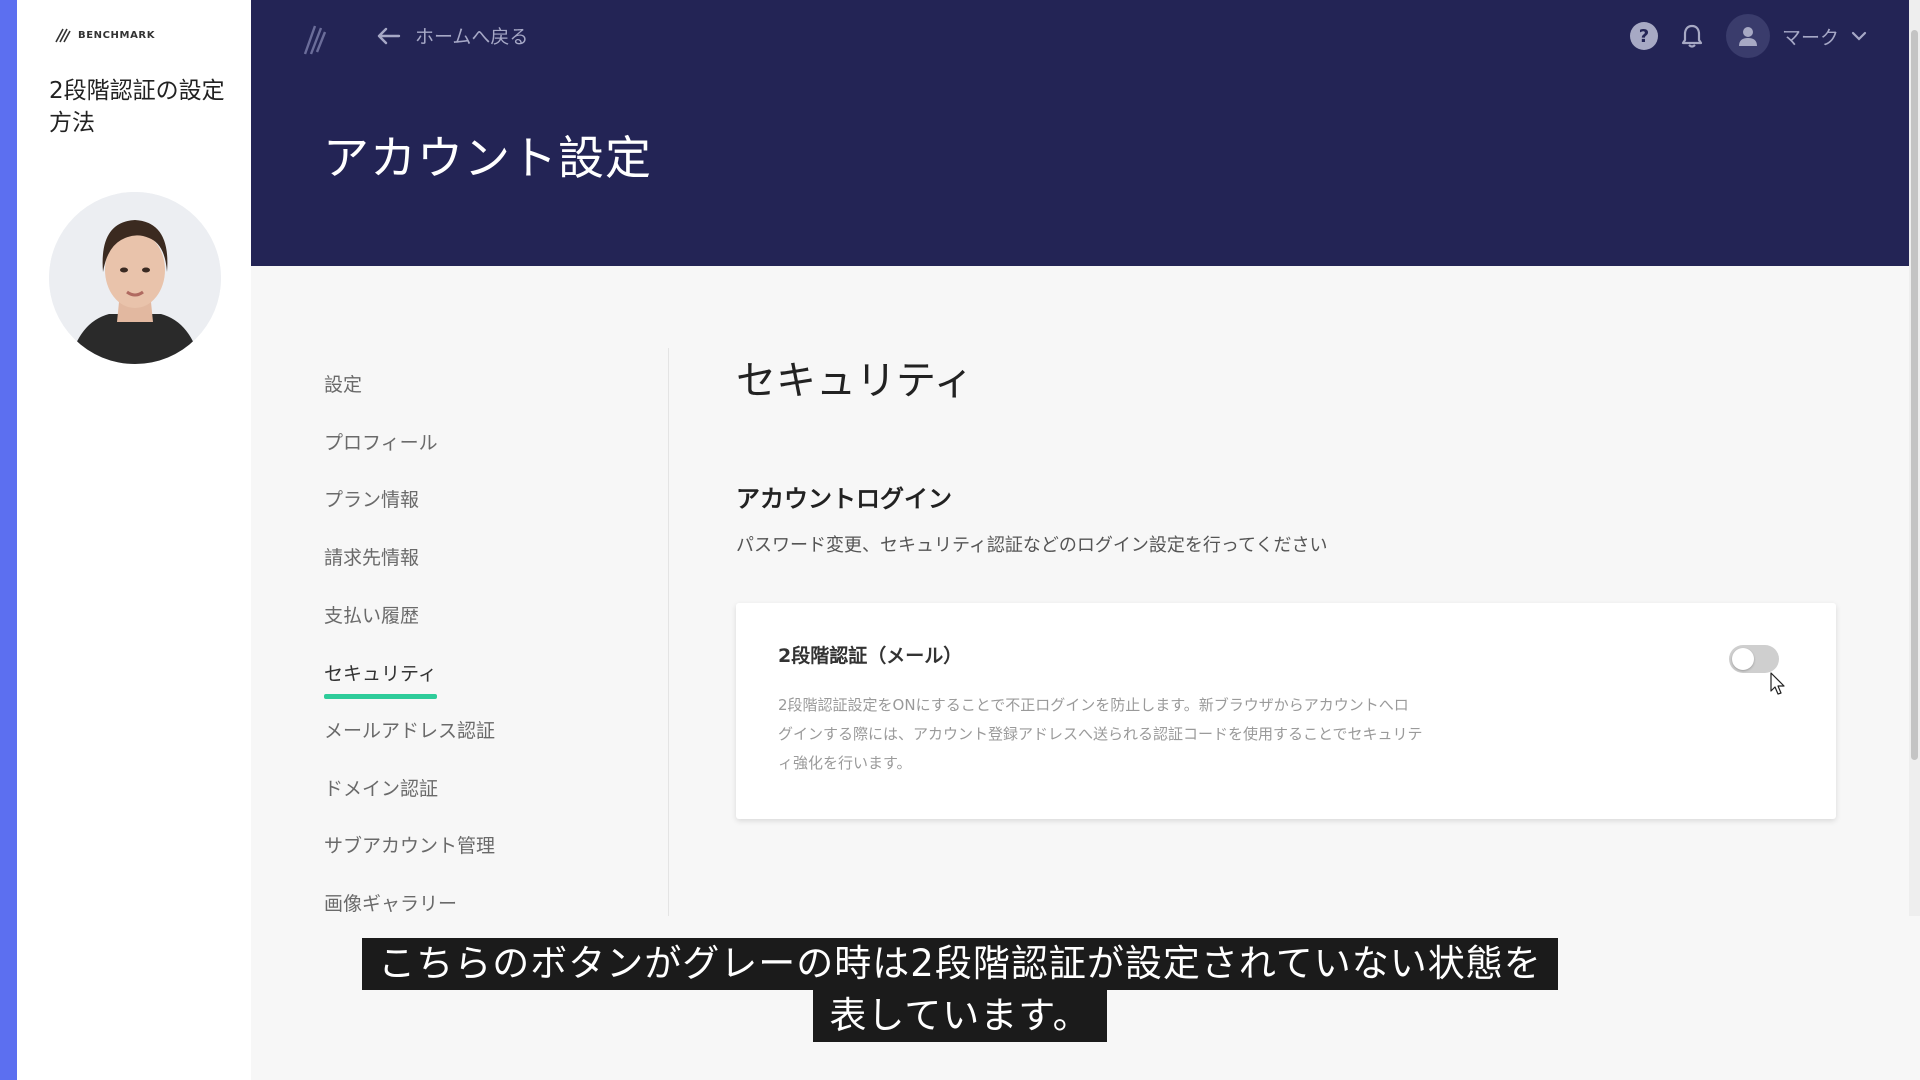 The image size is (1920, 1080). Describe the element at coordinates (380, 679) in the screenshot. I see `nav-item-security: セキュリティ` at that location.